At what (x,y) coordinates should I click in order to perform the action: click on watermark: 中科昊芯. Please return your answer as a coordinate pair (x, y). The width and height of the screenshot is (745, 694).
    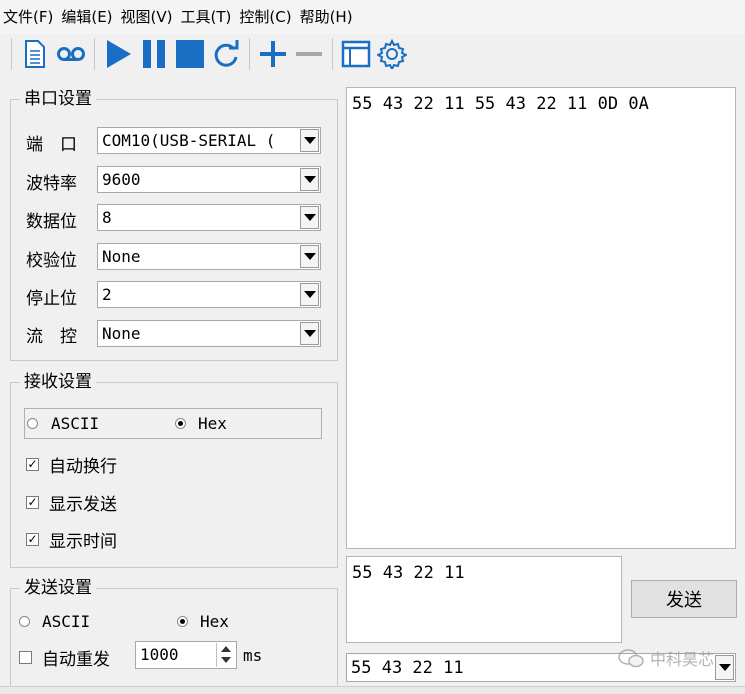
    Looking at the image, I should click on (666, 658).